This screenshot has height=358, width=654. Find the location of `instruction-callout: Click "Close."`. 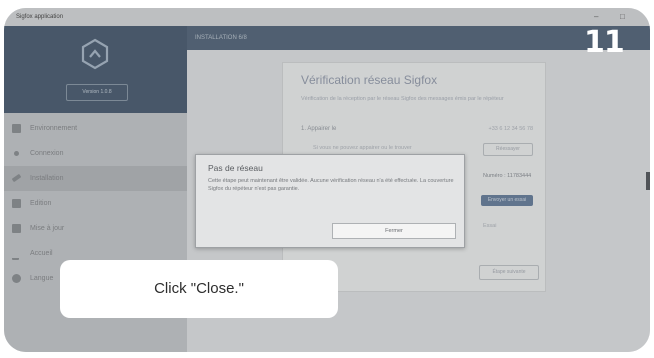

instruction-callout: Click "Close." is located at coordinates (199, 289).